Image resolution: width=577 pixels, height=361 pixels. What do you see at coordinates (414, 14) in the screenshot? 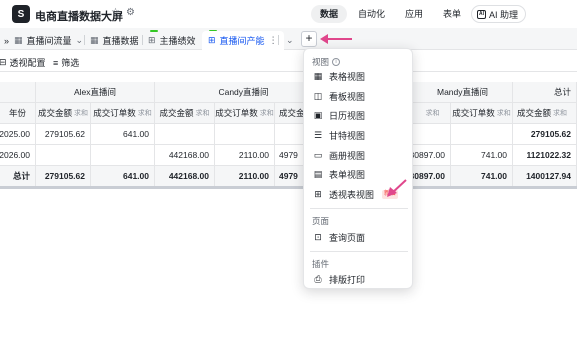
I see `nav-tab-apps: 应用` at bounding box center [414, 14].